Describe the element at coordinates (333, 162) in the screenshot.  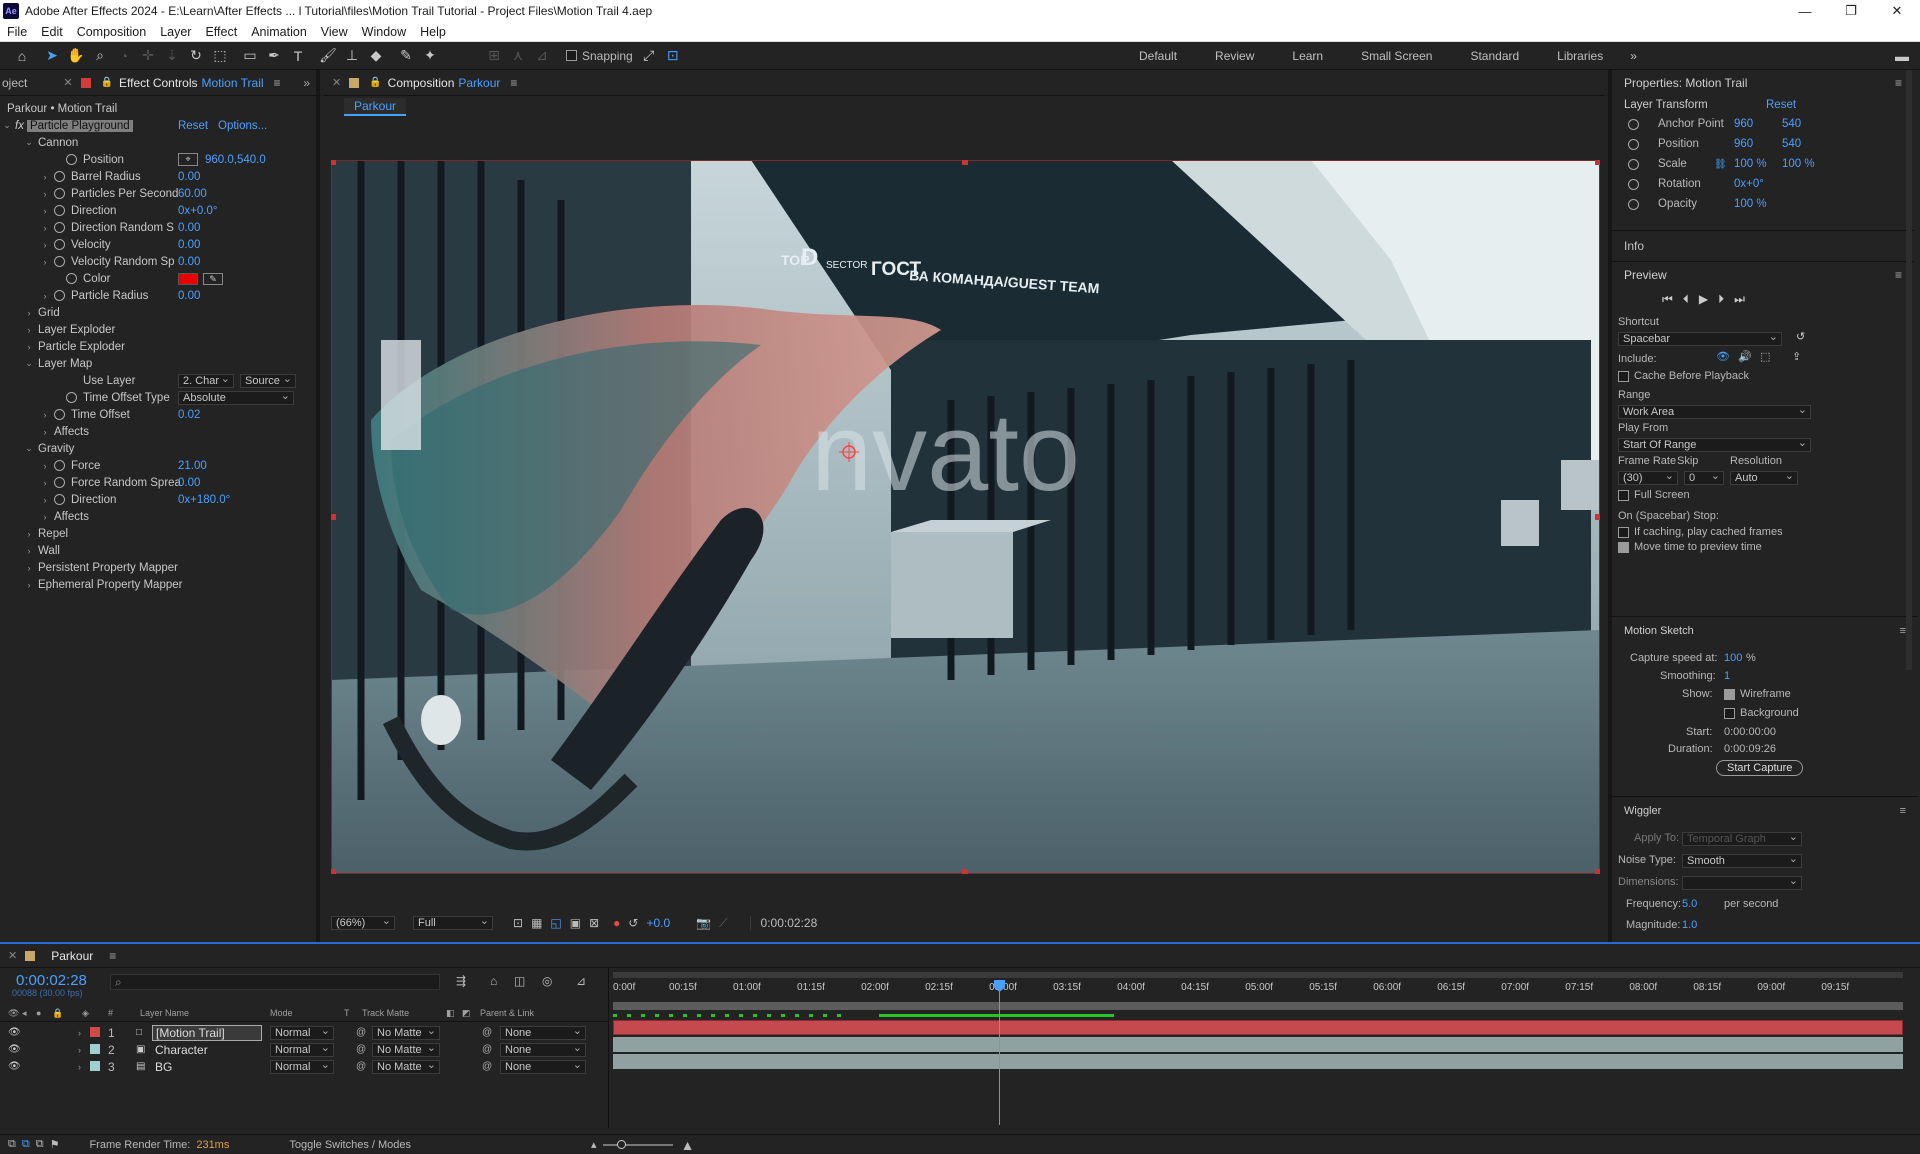
I see `handle-top-left` at that location.